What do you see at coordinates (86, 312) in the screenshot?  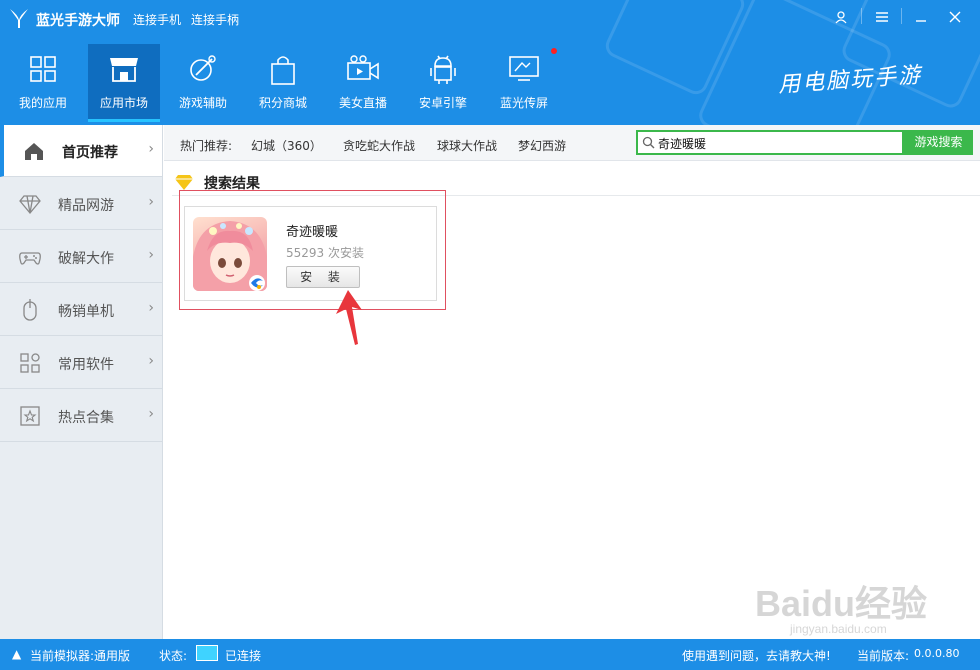 I see `sidebar-item-label: 畅销单机` at bounding box center [86, 312].